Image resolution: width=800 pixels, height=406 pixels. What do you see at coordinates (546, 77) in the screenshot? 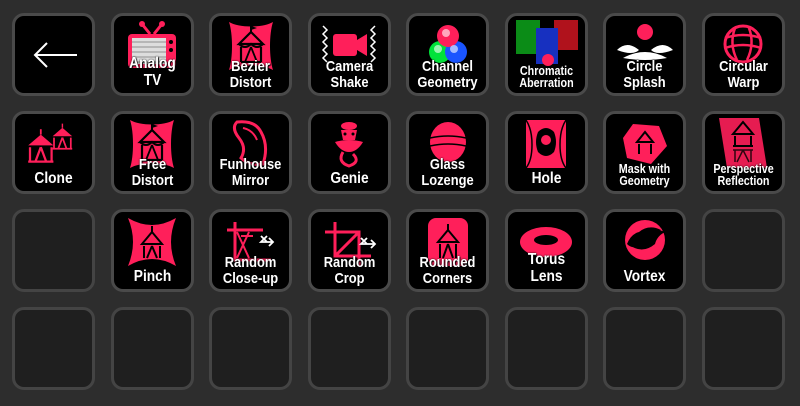
I see `key-label: Chromatic Aberration` at bounding box center [546, 77].